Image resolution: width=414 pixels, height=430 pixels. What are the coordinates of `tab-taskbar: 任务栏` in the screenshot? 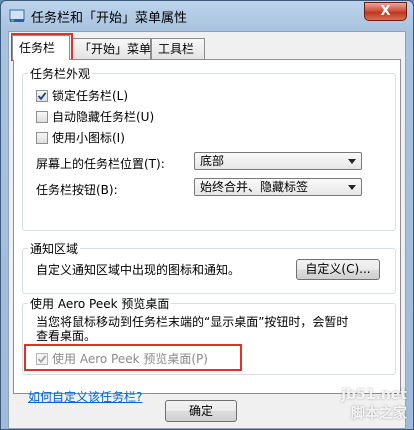 It's located at (41, 47).